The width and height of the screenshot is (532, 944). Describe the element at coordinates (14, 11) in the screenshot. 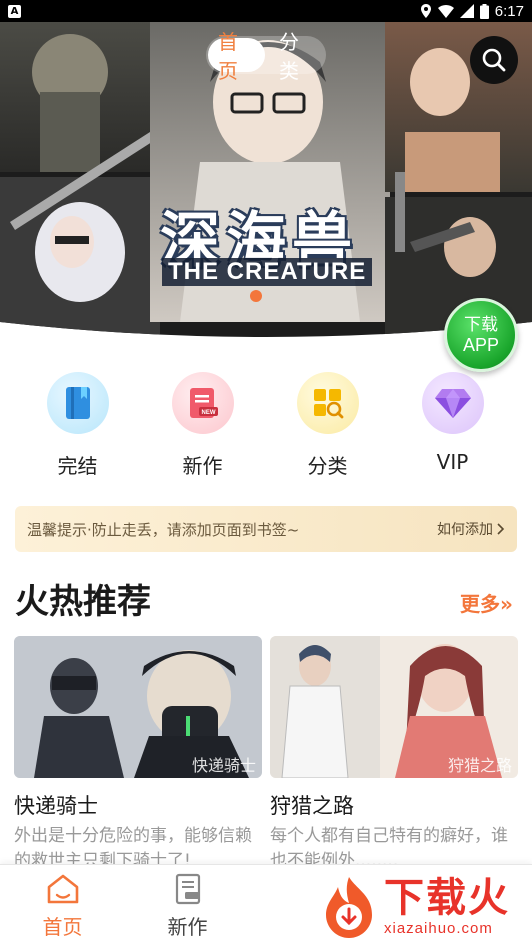

I see `notification-a-icon: A` at that location.